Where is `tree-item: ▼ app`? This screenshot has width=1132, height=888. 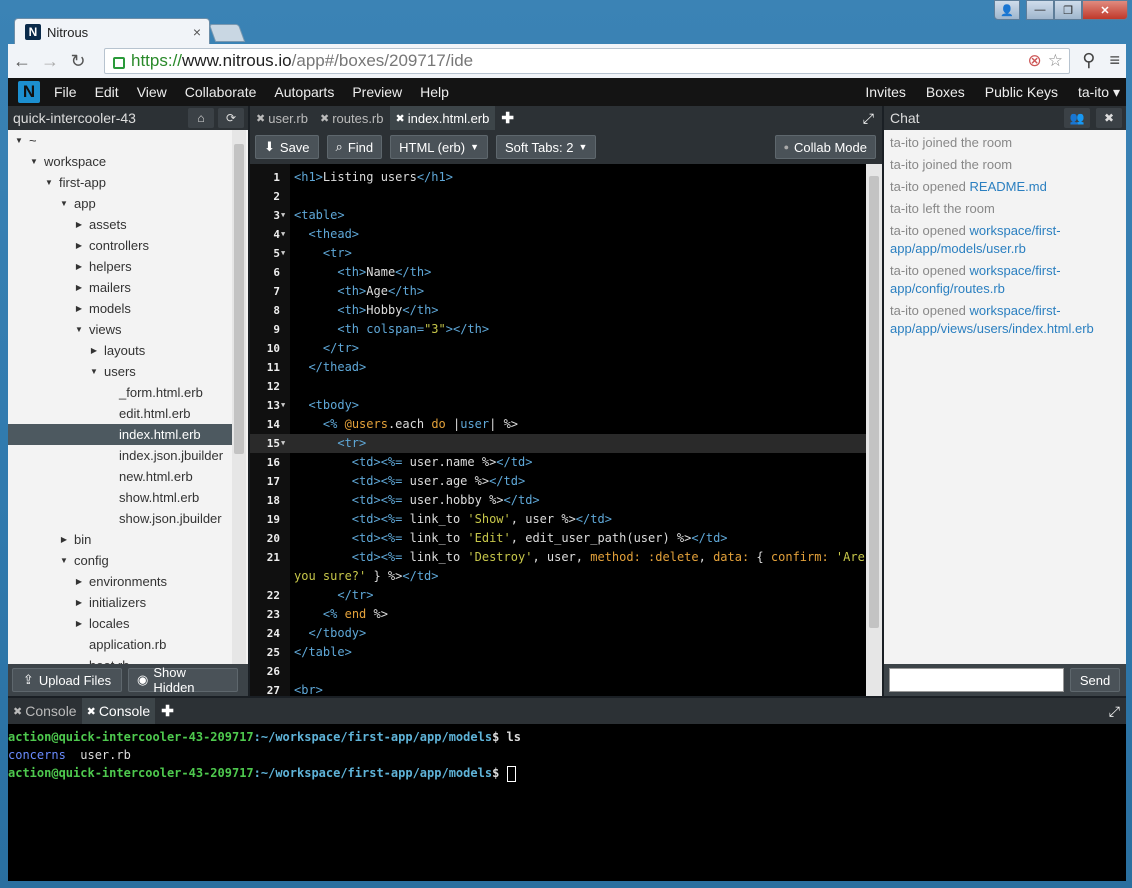 tree-item: ▼ app is located at coordinates (121, 203).